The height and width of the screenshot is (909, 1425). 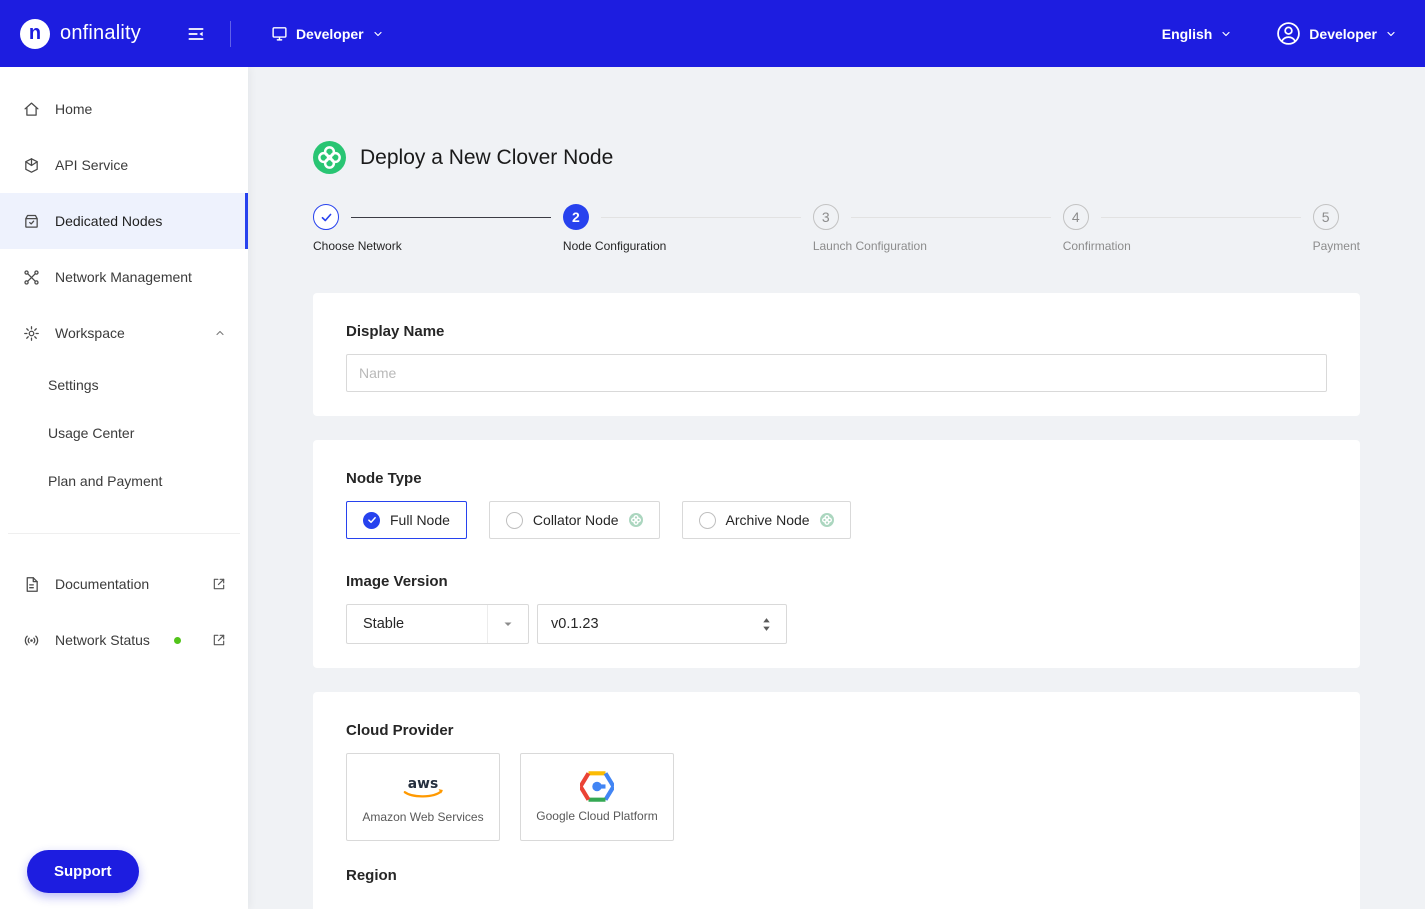 What do you see at coordinates (31, 277) in the screenshot?
I see `network-management-icon` at bounding box center [31, 277].